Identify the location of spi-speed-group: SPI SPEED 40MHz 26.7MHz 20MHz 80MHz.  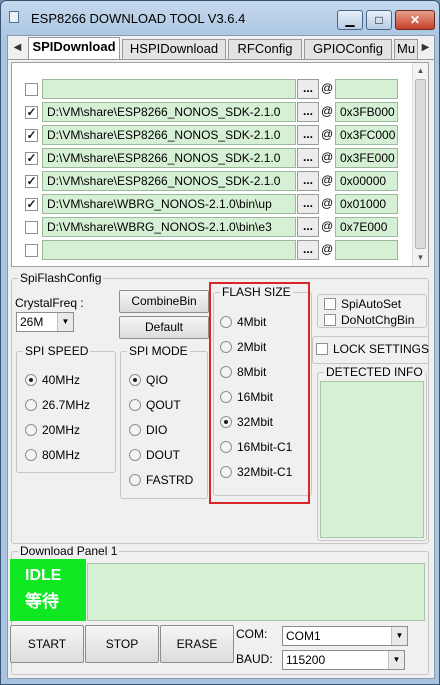
(66, 408).